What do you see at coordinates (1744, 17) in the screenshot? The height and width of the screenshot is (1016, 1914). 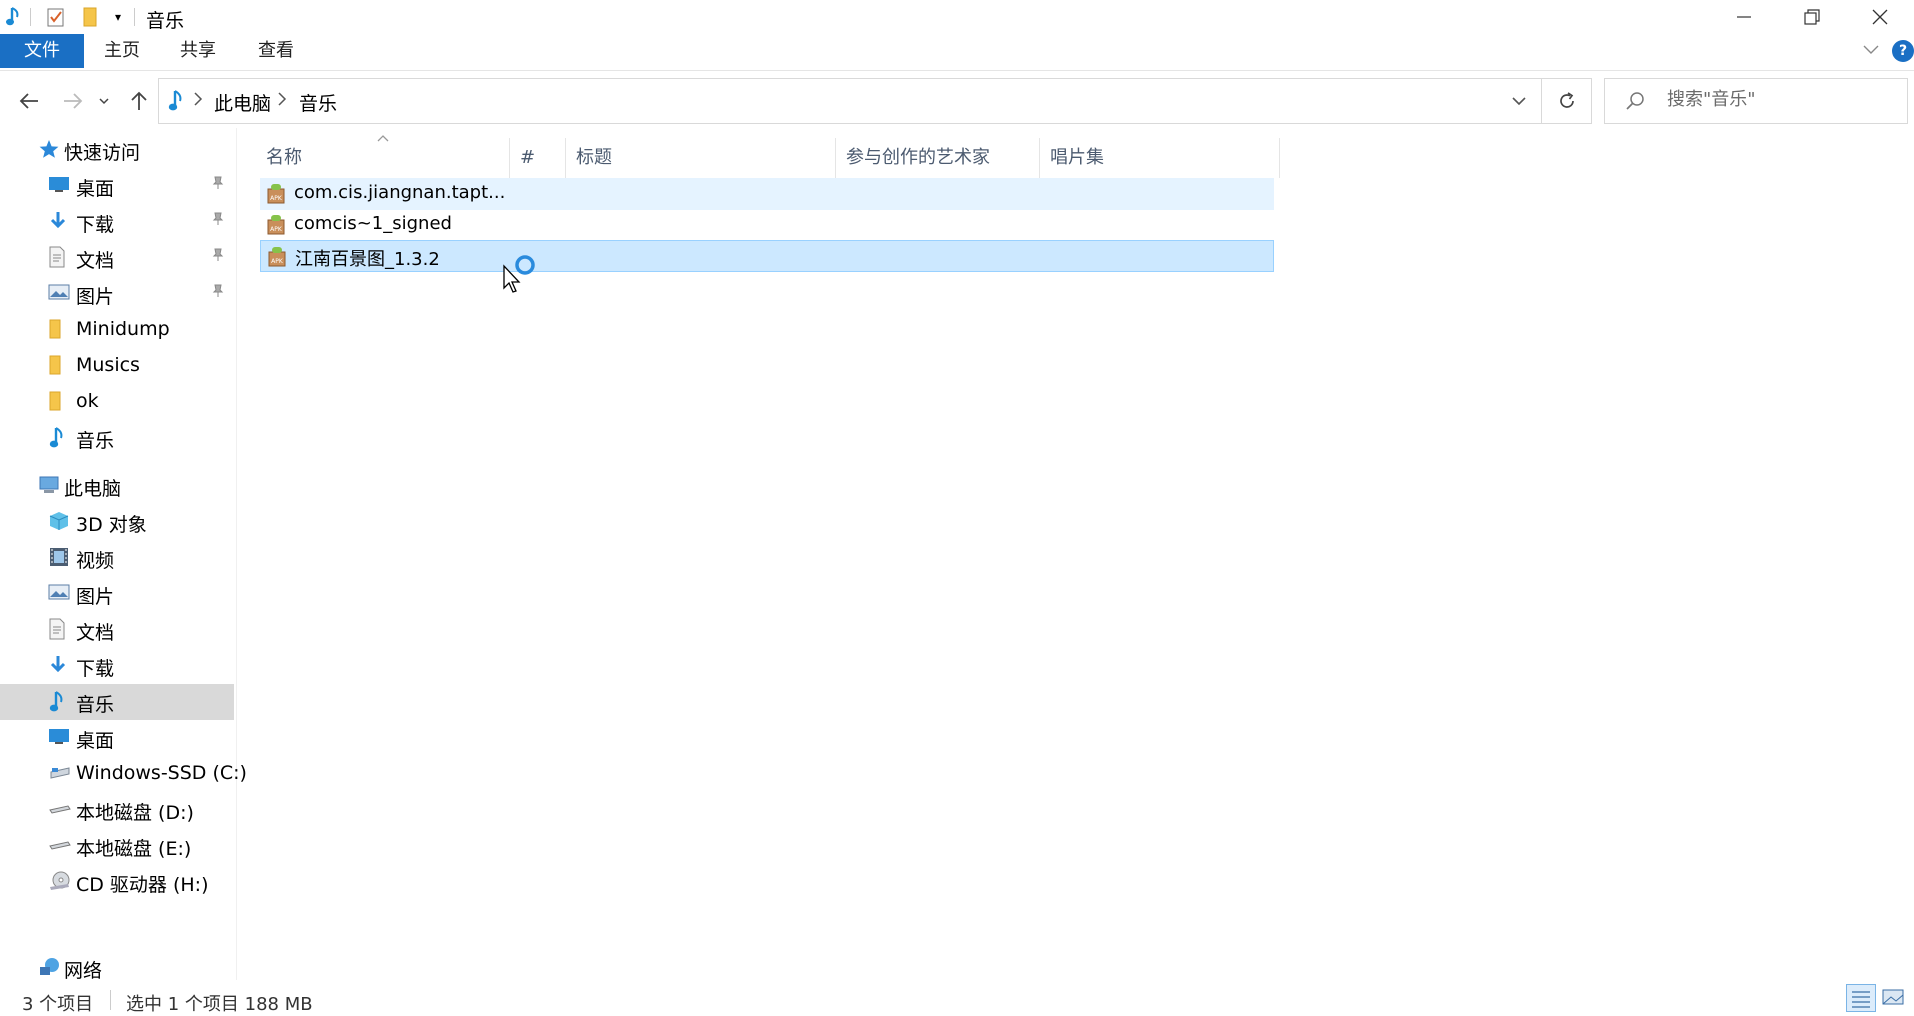 I see `minimize-button` at bounding box center [1744, 17].